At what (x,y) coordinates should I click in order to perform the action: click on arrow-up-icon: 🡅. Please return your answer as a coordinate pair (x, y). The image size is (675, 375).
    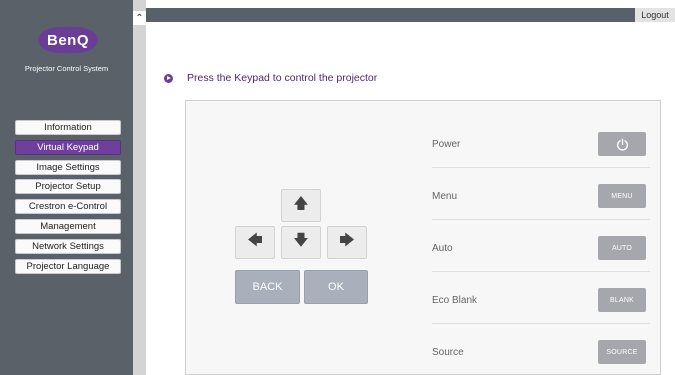
    Looking at the image, I should click on (301, 203).